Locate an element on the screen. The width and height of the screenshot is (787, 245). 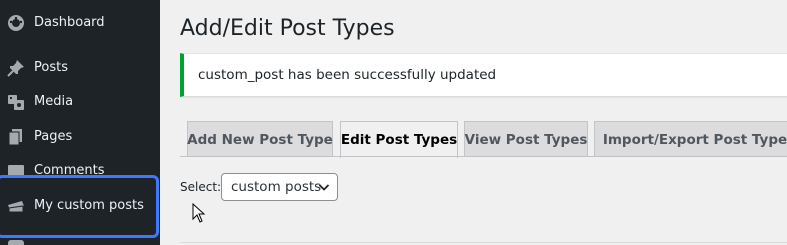
sidebar-item-pages: Pages is located at coordinates (80, 137).